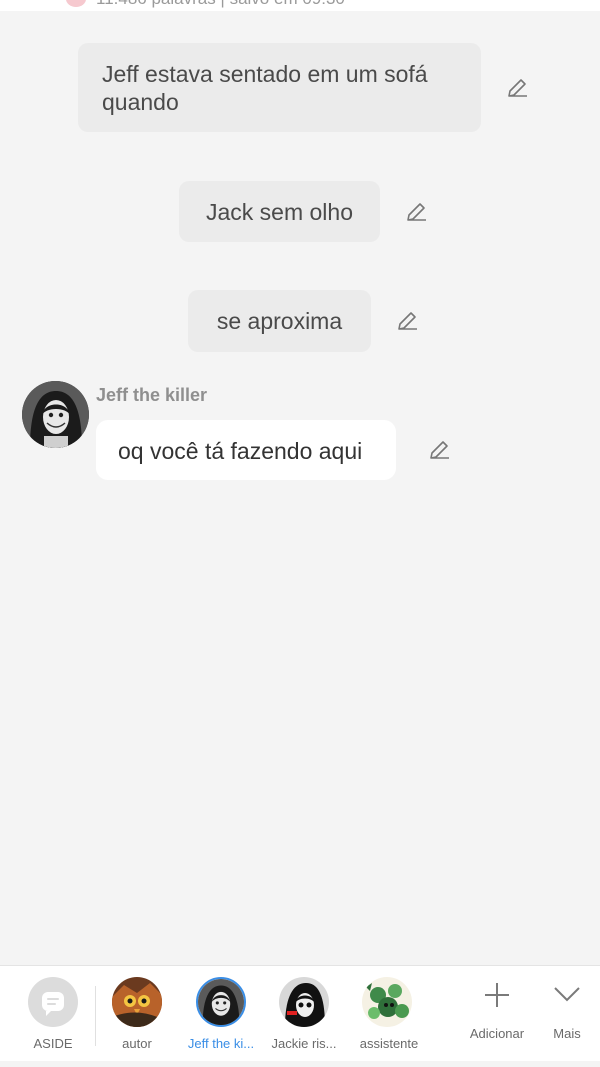 The height and width of the screenshot is (1067, 600). I want to click on narration-text: se aproxima, so click(279, 321).